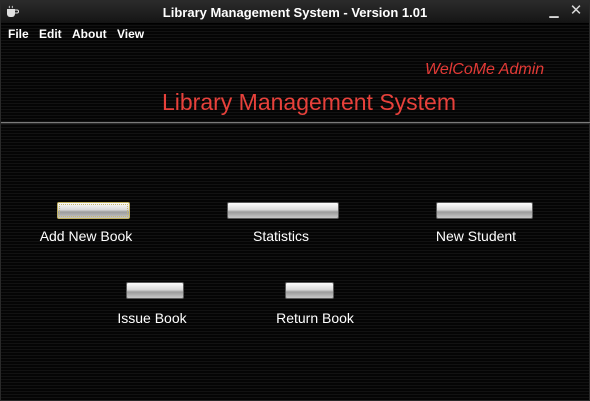 This screenshot has width=590, height=401. What do you see at coordinates (308, 102) in the screenshot?
I see `page-title: Library Management System` at bounding box center [308, 102].